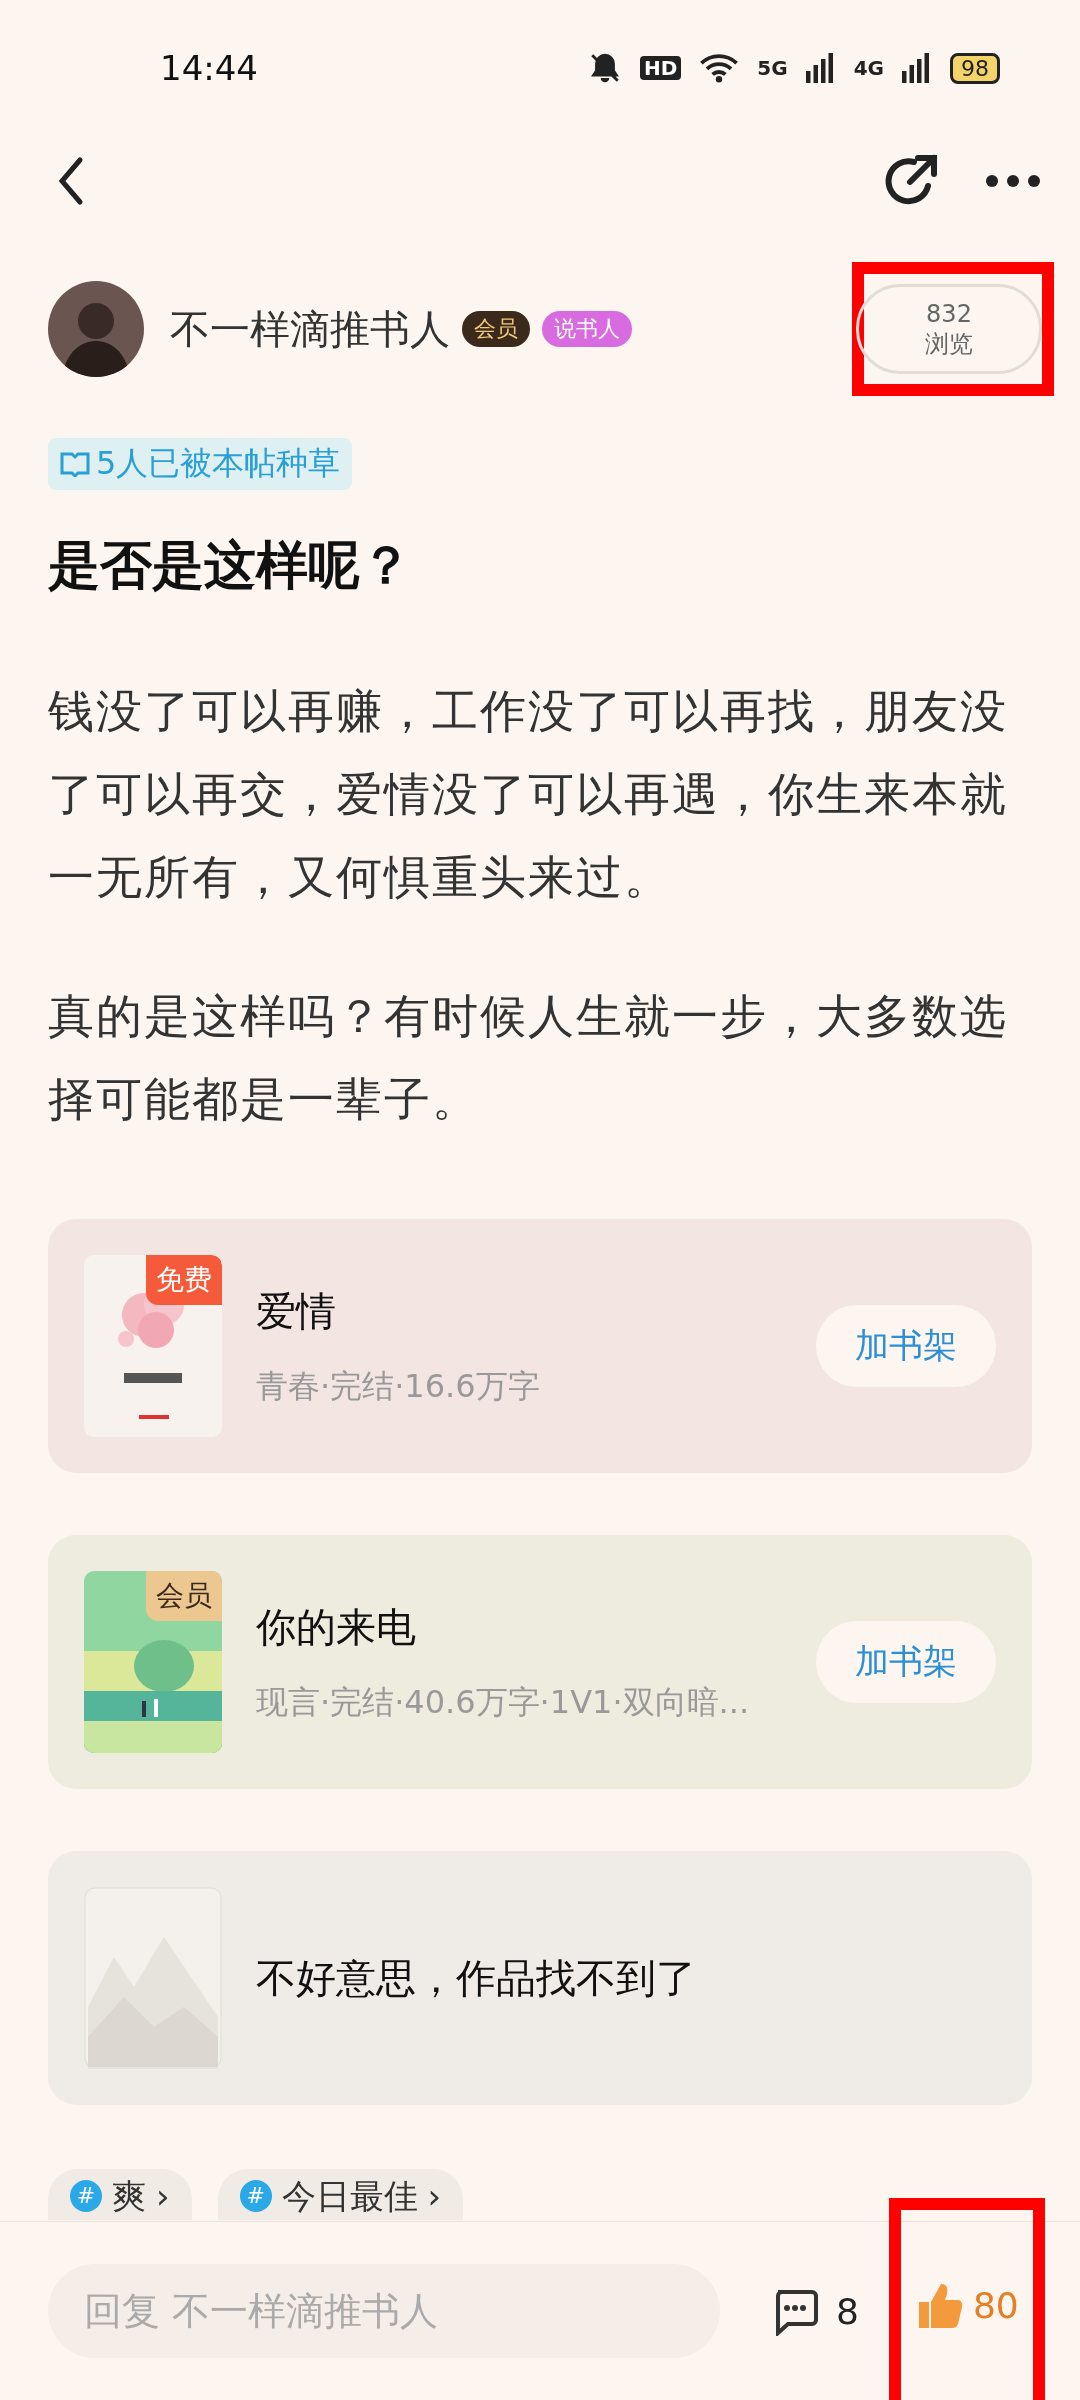 Image resolution: width=1080 pixels, height=2400 pixels. Describe the element at coordinates (528, 794) in the screenshot. I see `post-paragraph: 钱没了可以再赚，工作没了可以再找，朋友没了可以再交，爱情没了可以再遇，你生来本就一无所有，又何惧重头来过。` at that location.